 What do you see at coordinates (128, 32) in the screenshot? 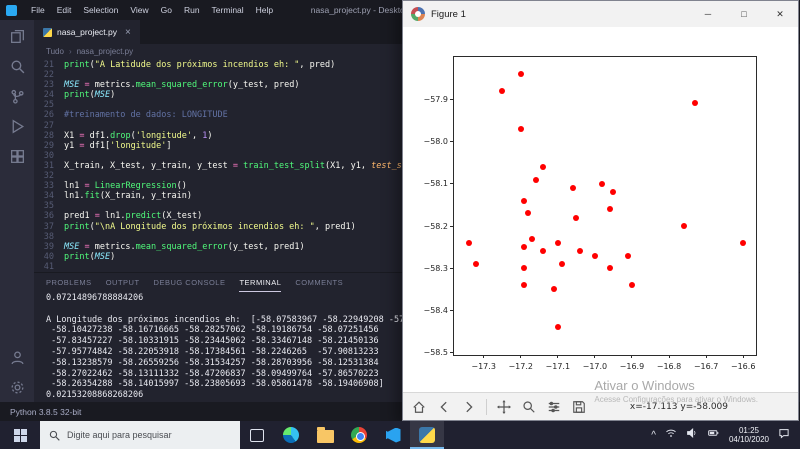
I see `tab-close-icon: ×` at bounding box center [128, 32].